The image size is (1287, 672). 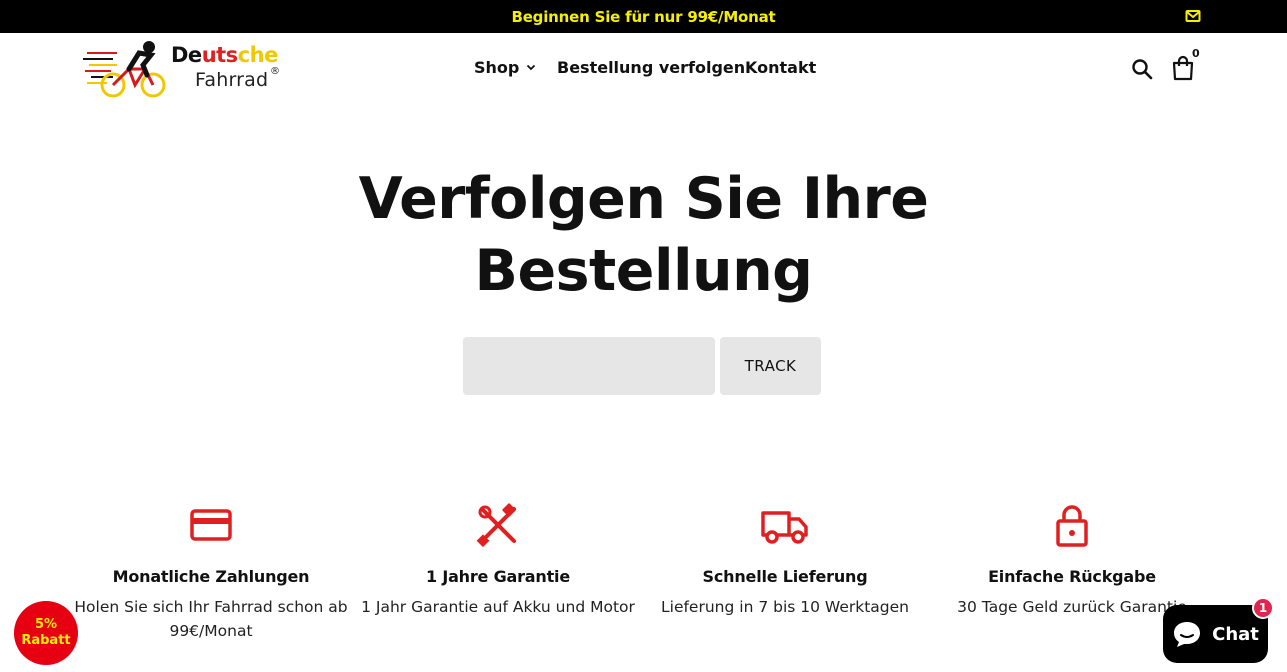 What do you see at coordinates (232, 80) in the screenshot?
I see `logo-word-fahrrad: Fahrrad` at bounding box center [232, 80].